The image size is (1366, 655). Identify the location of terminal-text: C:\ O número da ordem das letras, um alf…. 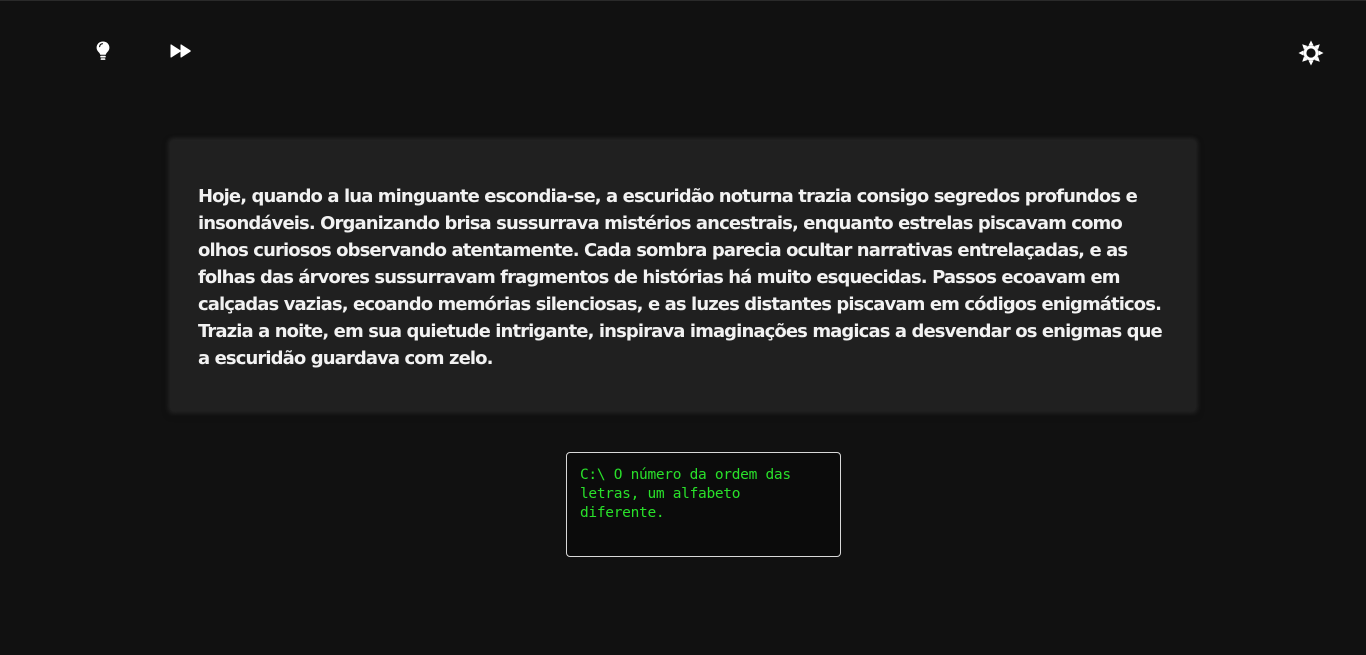
(685, 494).